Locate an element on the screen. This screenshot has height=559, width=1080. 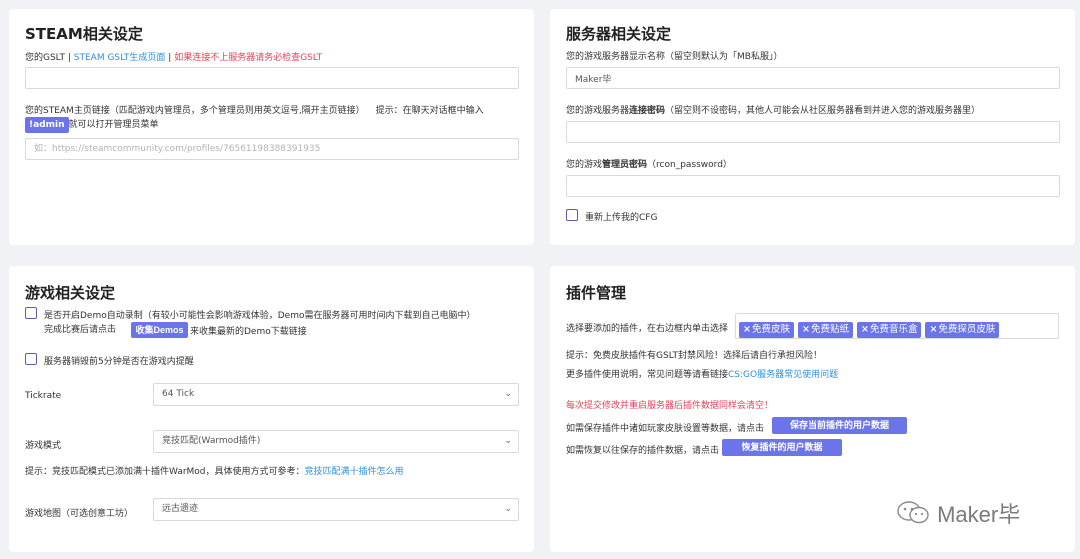
plugin-data-warning: 每次提交修改并重启服务器后插件数据同样会清空！ is located at coordinates (670, 406).